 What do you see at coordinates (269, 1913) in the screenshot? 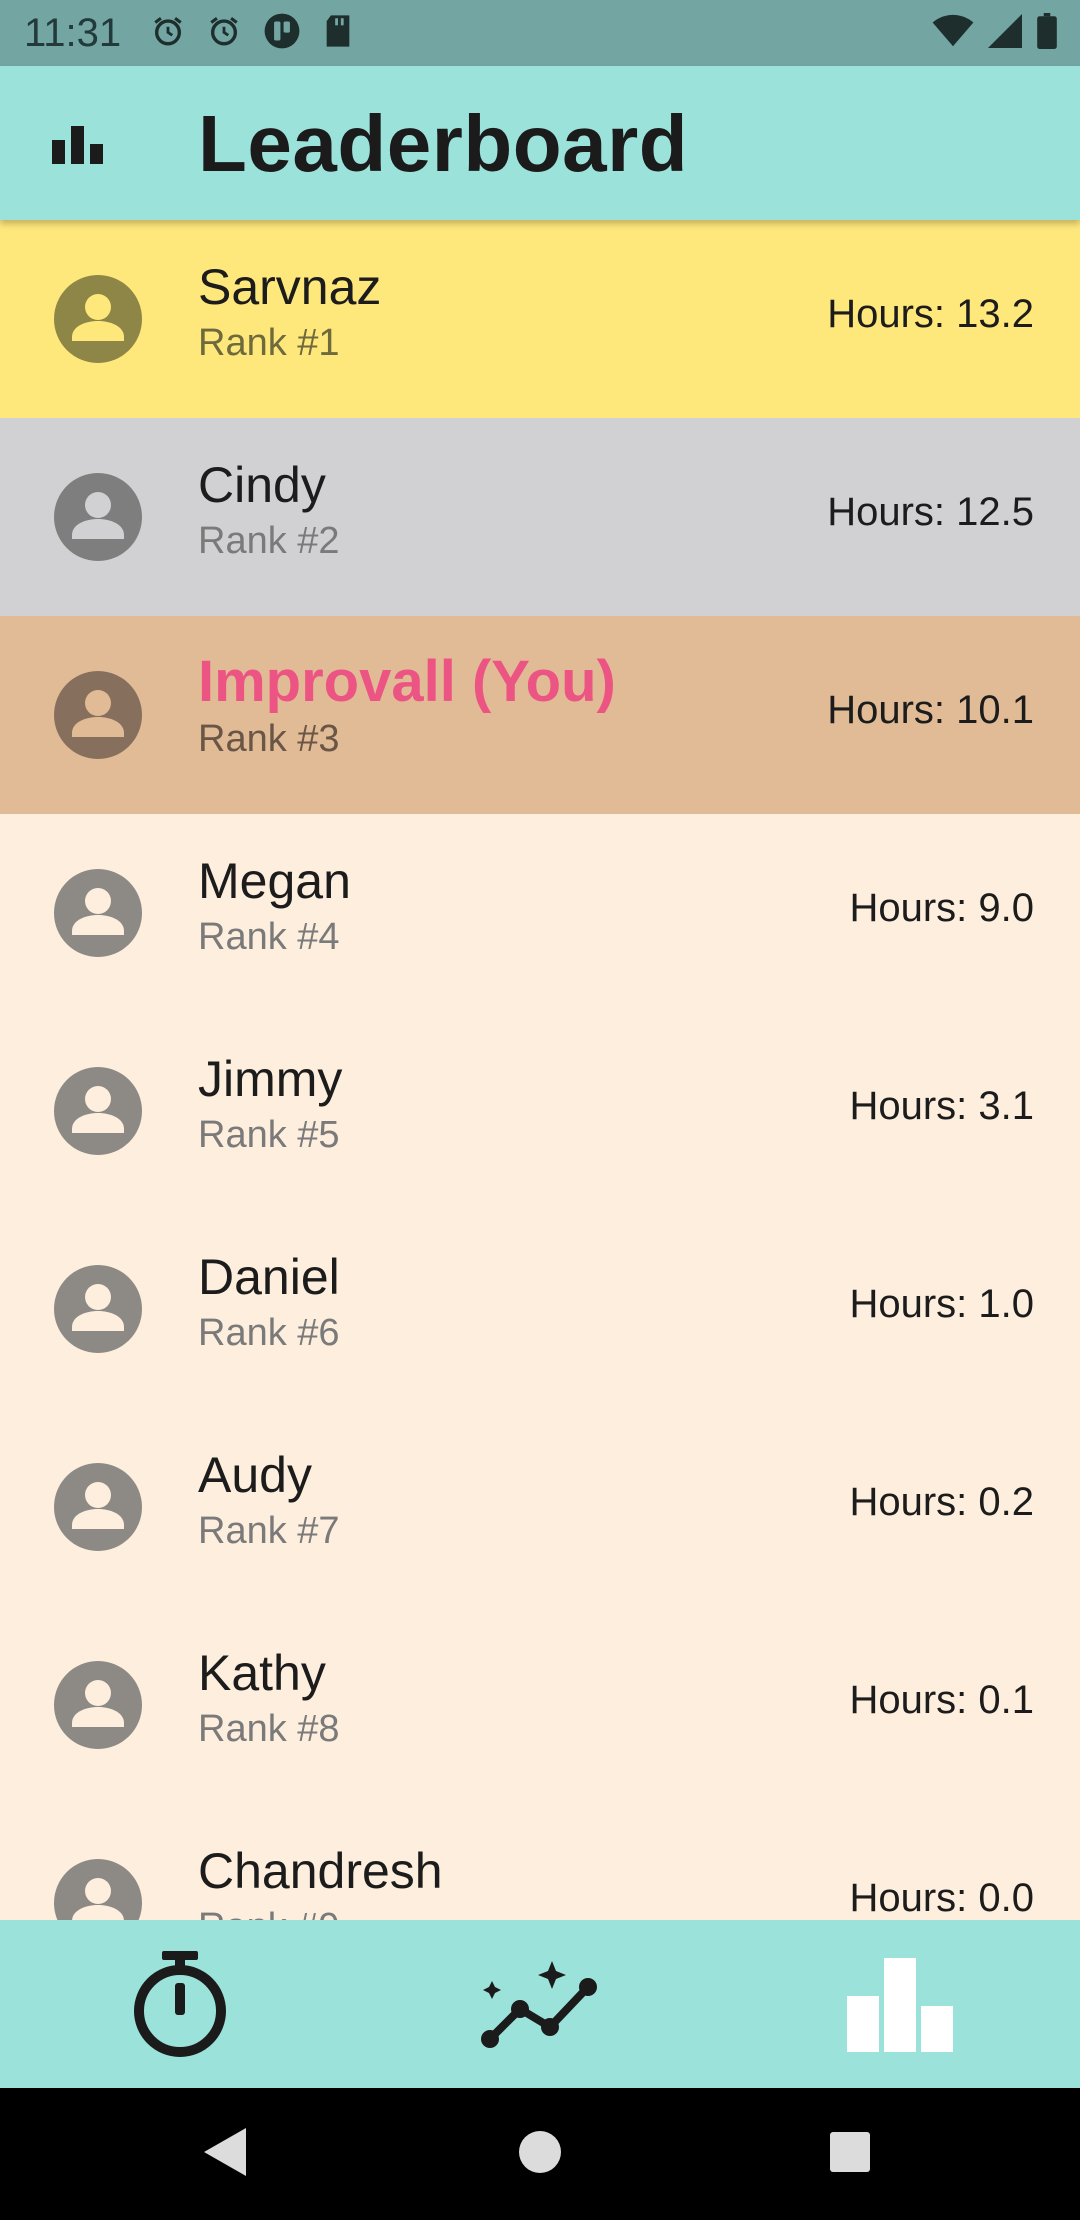
I see `entry-rank: Rank #9` at bounding box center [269, 1913].